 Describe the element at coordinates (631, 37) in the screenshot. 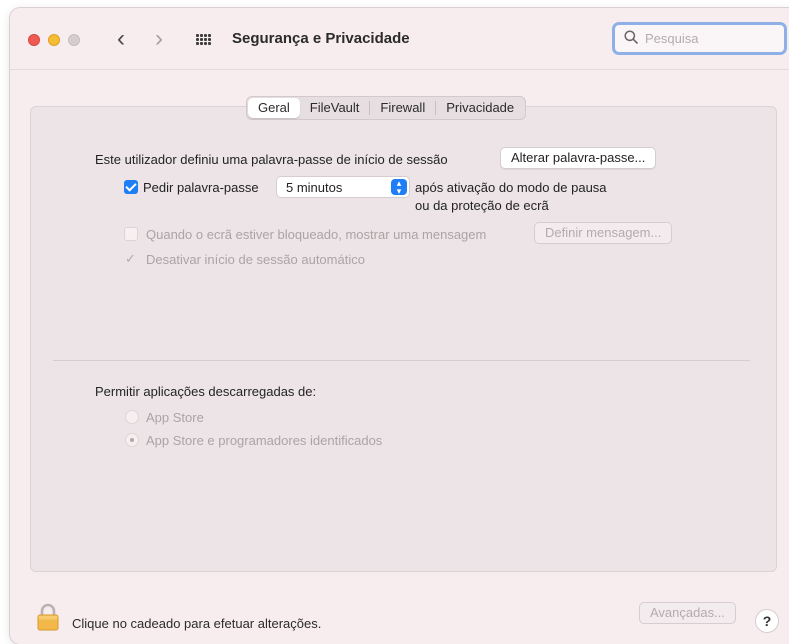

I see `search-icon` at that location.